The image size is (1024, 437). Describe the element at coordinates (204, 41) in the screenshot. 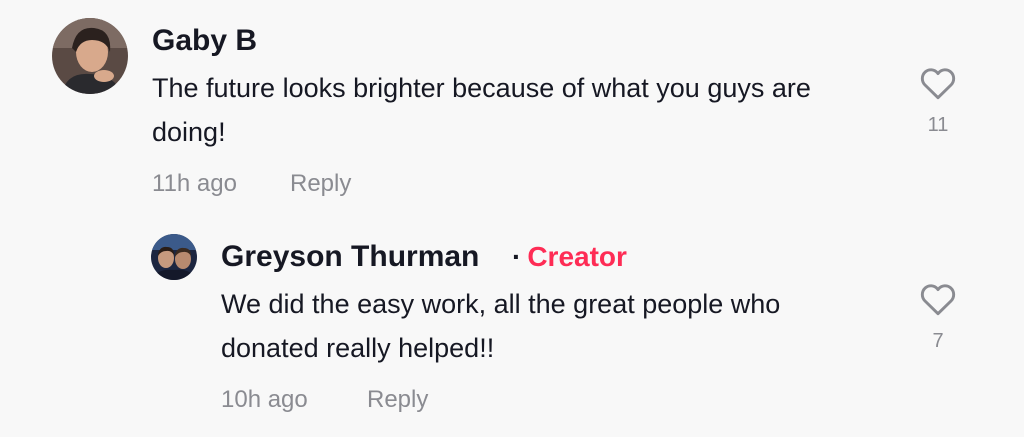

I see `comment-author: Gaby B` at that location.